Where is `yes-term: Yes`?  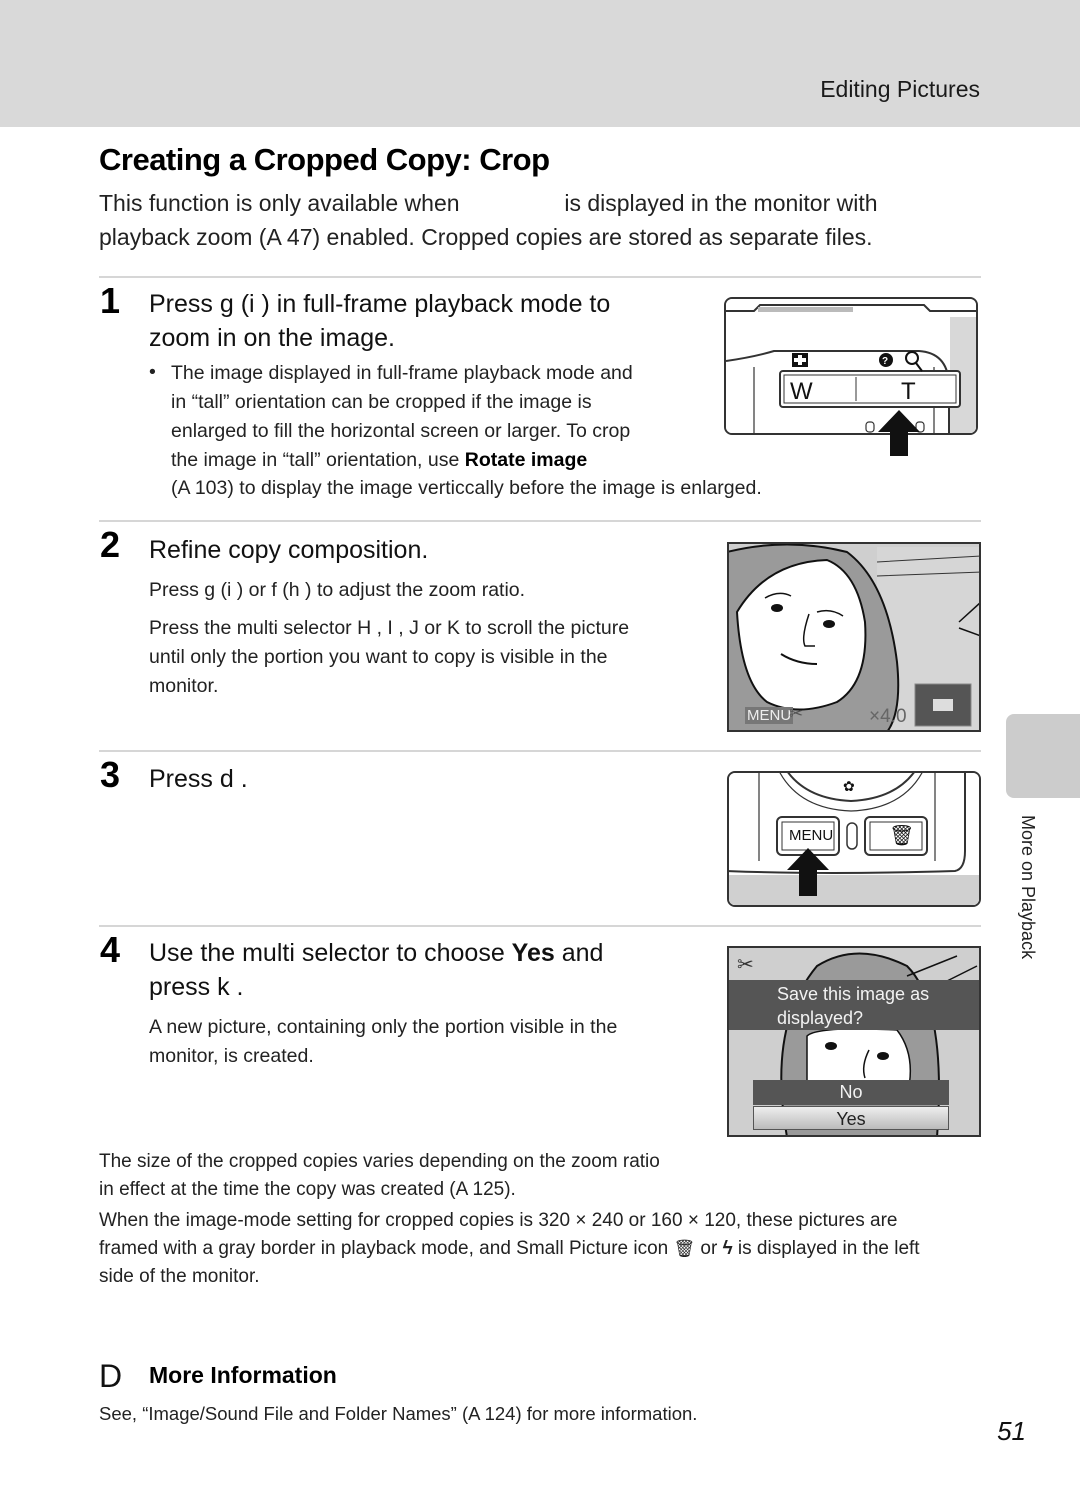
yes-term: Yes is located at coordinates (533, 953).